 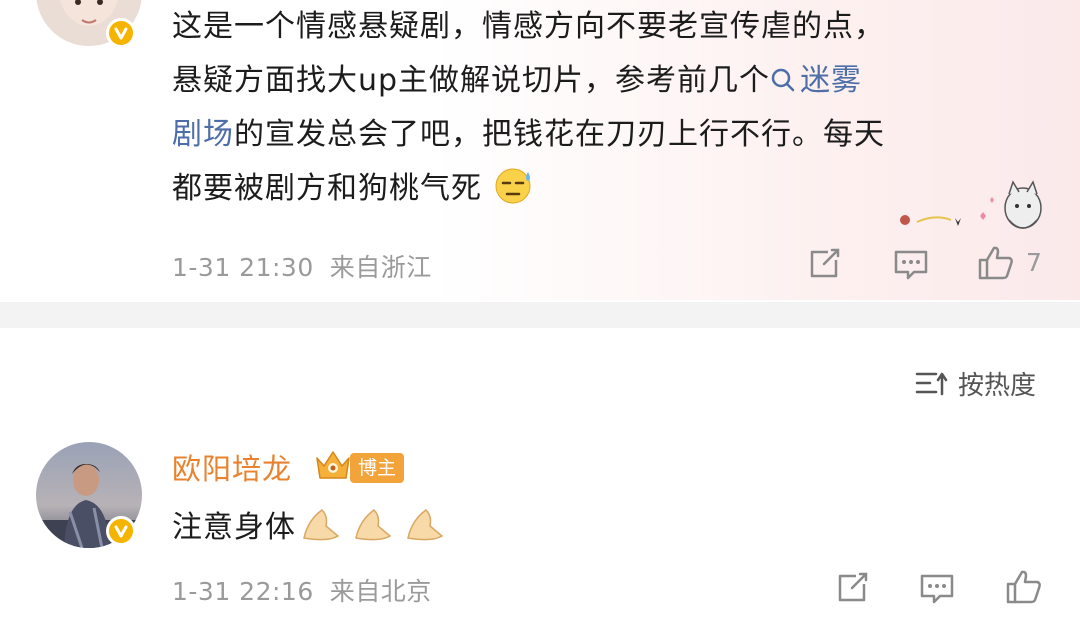 I want to click on reply-text: 注意身体, so click(x=234, y=527).